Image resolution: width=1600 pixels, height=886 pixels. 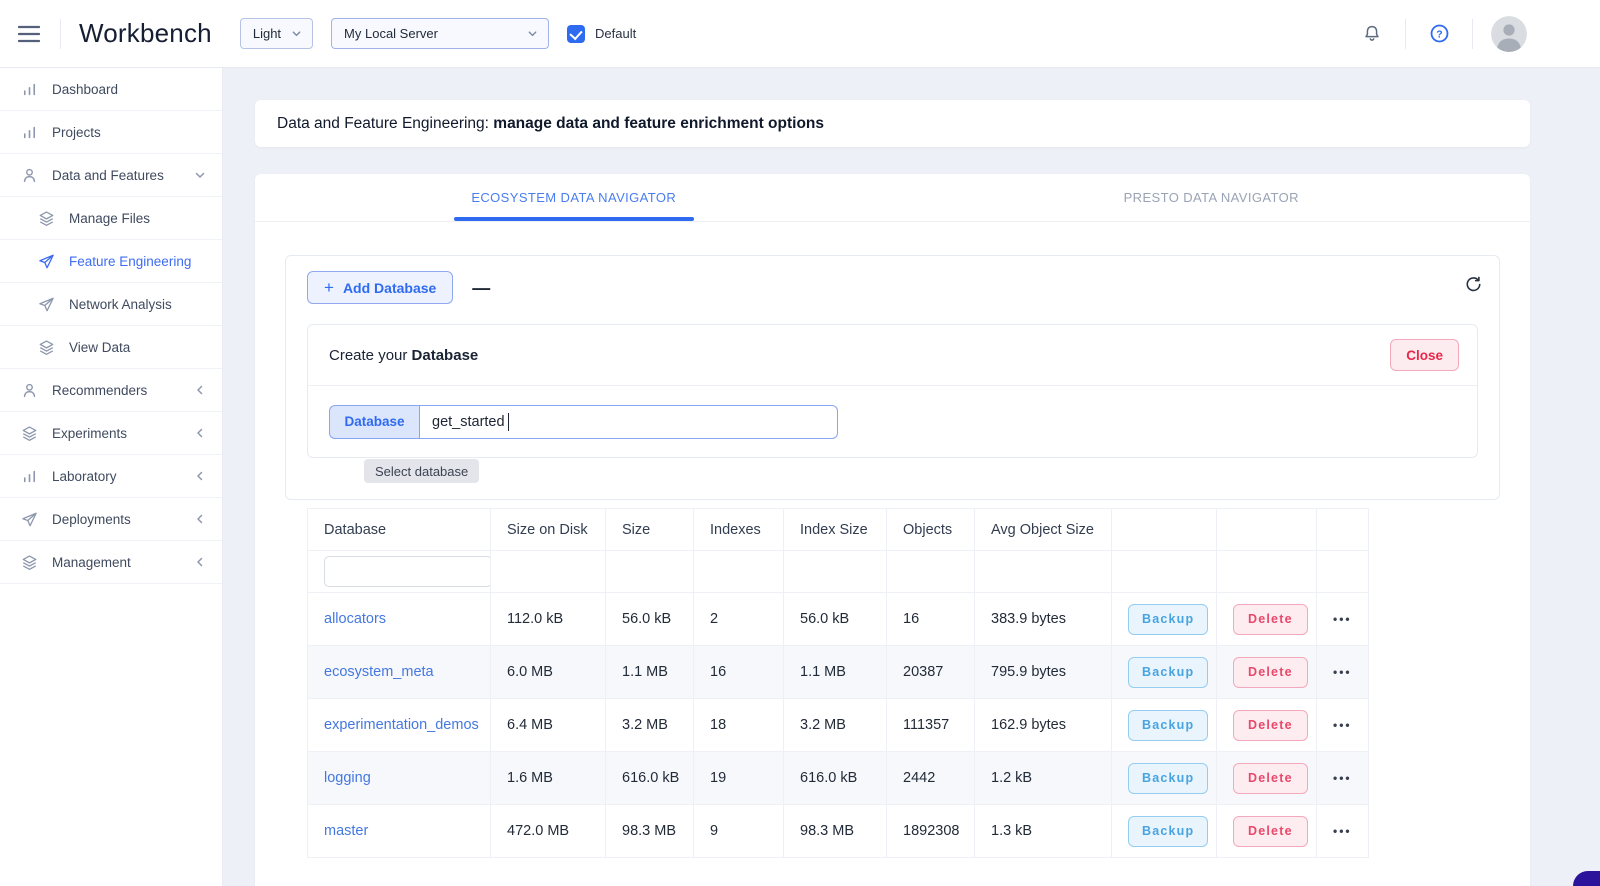 What do you see at coordinates (1212, 197) in the screenshot?
I see `tab-presto-data-navigator: PRESTO DATA NAVIGATOR` at bounding box center [1212, 197].